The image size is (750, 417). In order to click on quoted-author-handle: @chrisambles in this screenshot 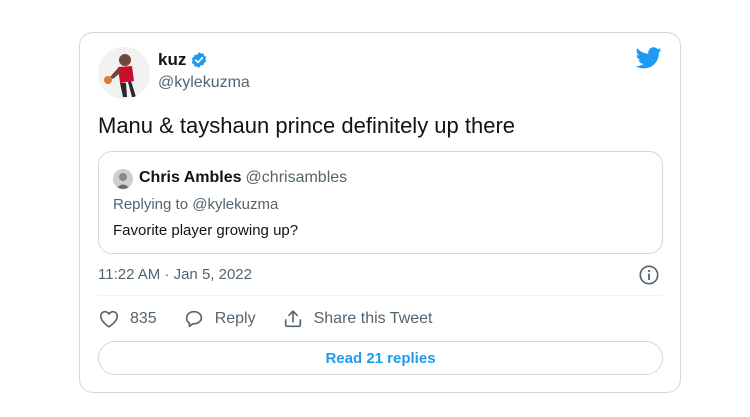, I will do `click(296, 177)`.